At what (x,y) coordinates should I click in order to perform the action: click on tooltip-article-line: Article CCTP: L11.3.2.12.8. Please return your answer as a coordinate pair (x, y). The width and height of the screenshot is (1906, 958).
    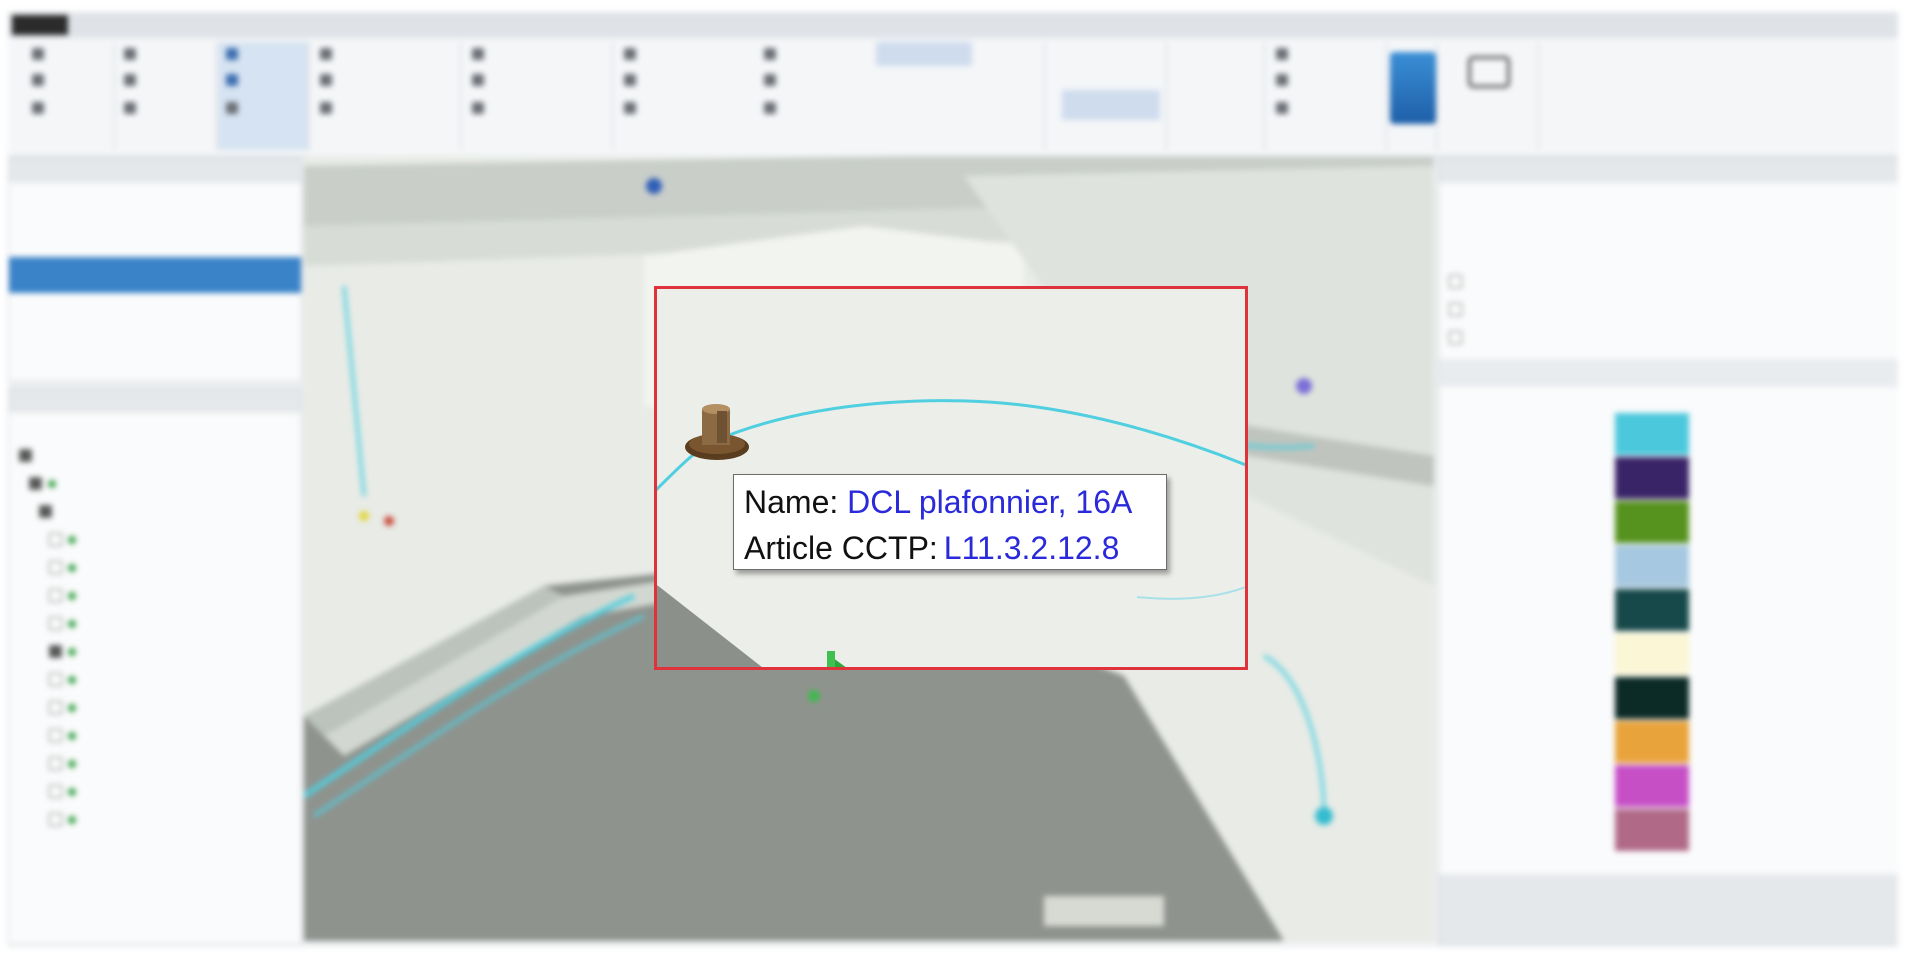
    Looking at the image, I should click on (950, 548).